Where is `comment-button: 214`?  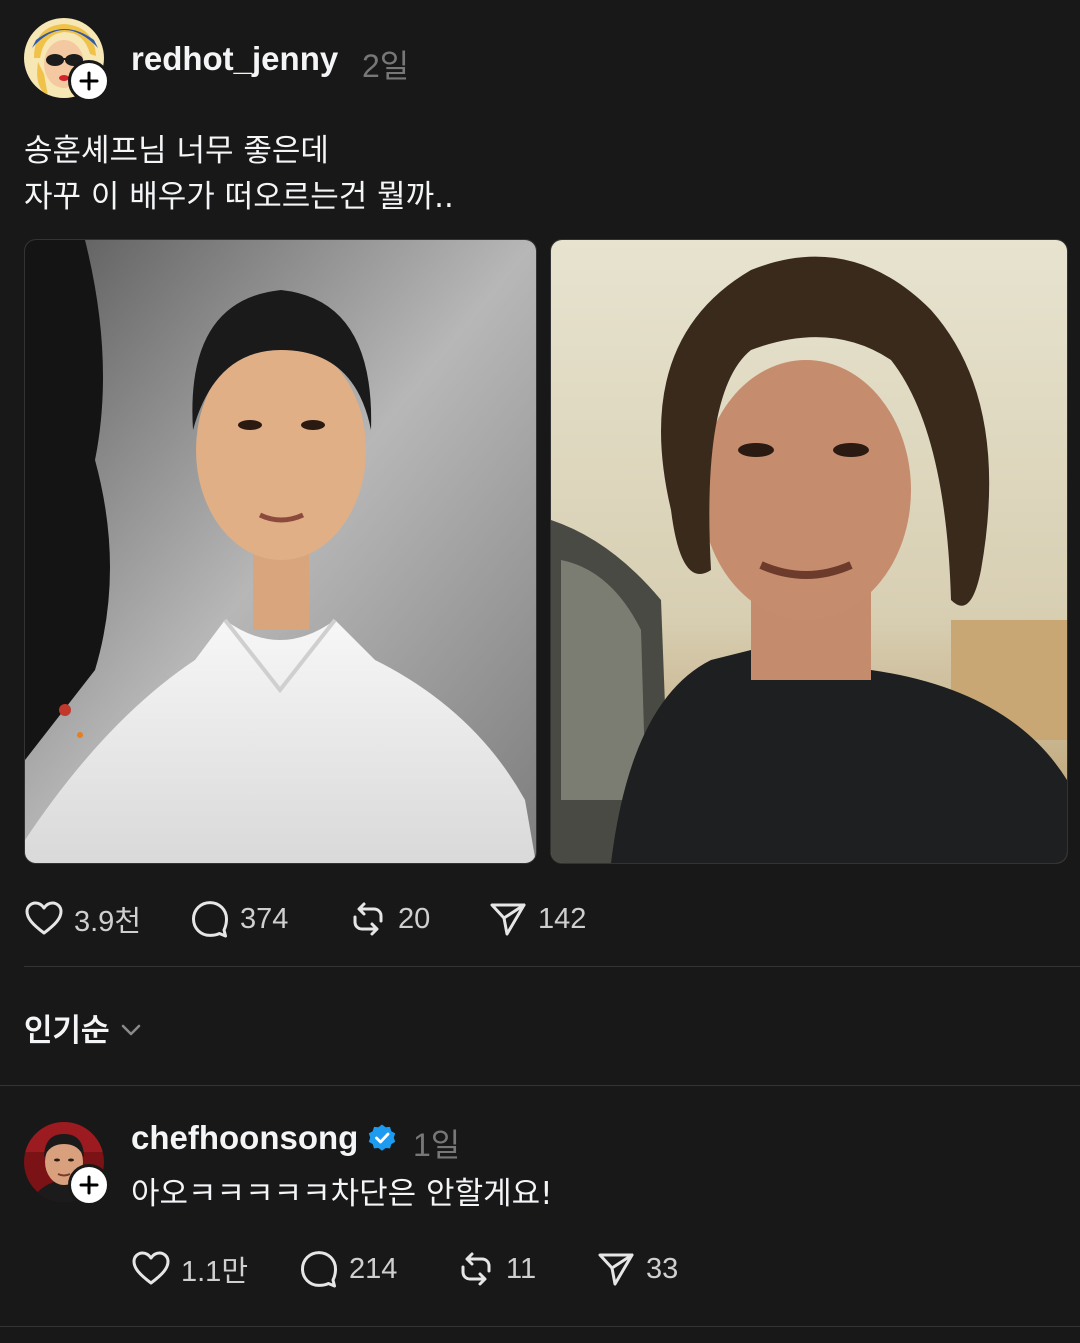
comment-button: 214 is located at coordinates (377, 1269).